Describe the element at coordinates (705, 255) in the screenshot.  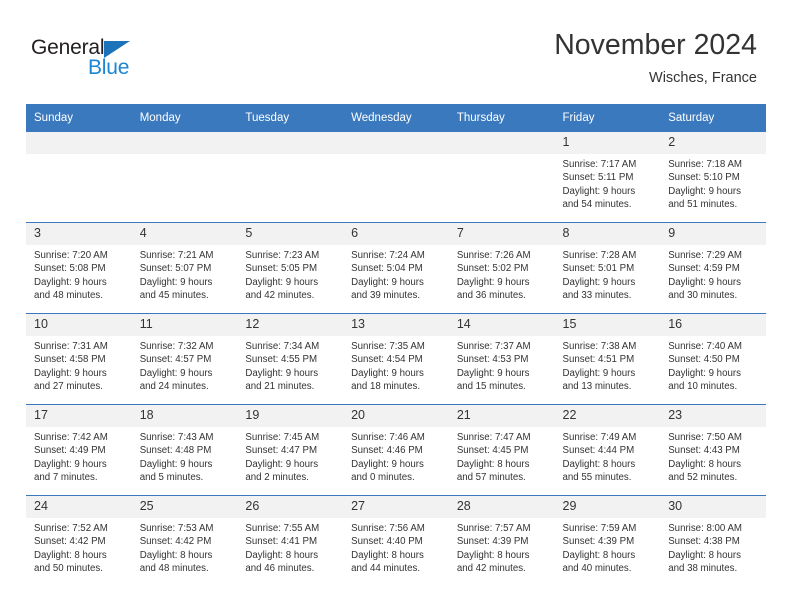
I see `day-info-line: Sunrise: 7:29 AM` at that location.